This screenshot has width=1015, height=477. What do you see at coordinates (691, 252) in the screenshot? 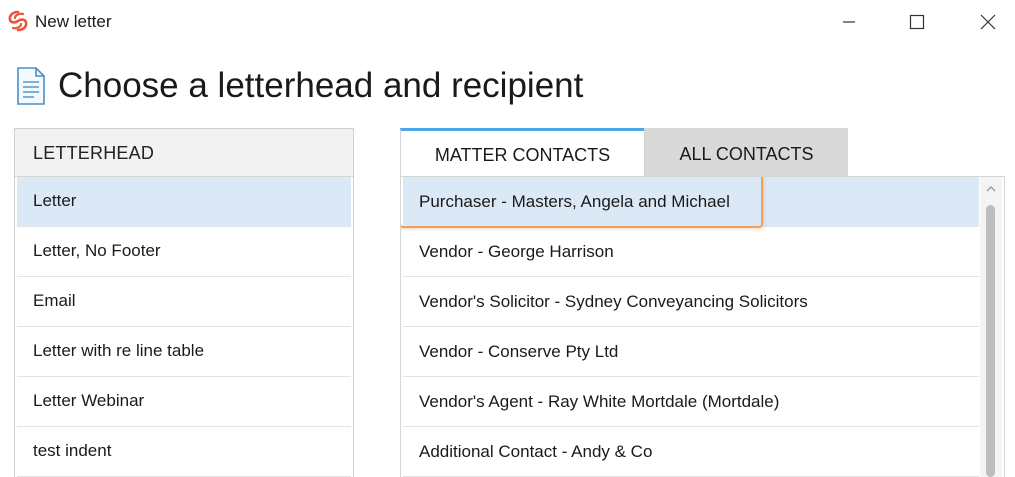
I see `contact-item-vendor-george: Vendor - George Harrison` at bounding box center [691, 252].